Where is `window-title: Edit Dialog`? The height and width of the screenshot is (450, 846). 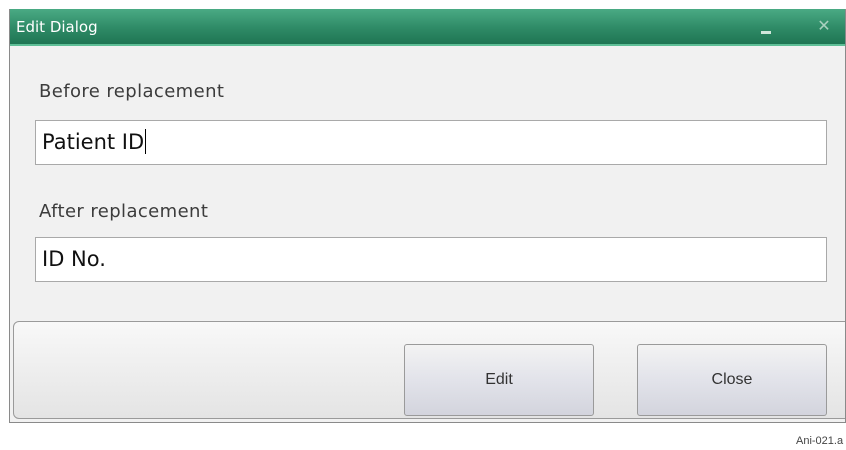
window-title: Edit Dialog is located at coordinates (57, 27).